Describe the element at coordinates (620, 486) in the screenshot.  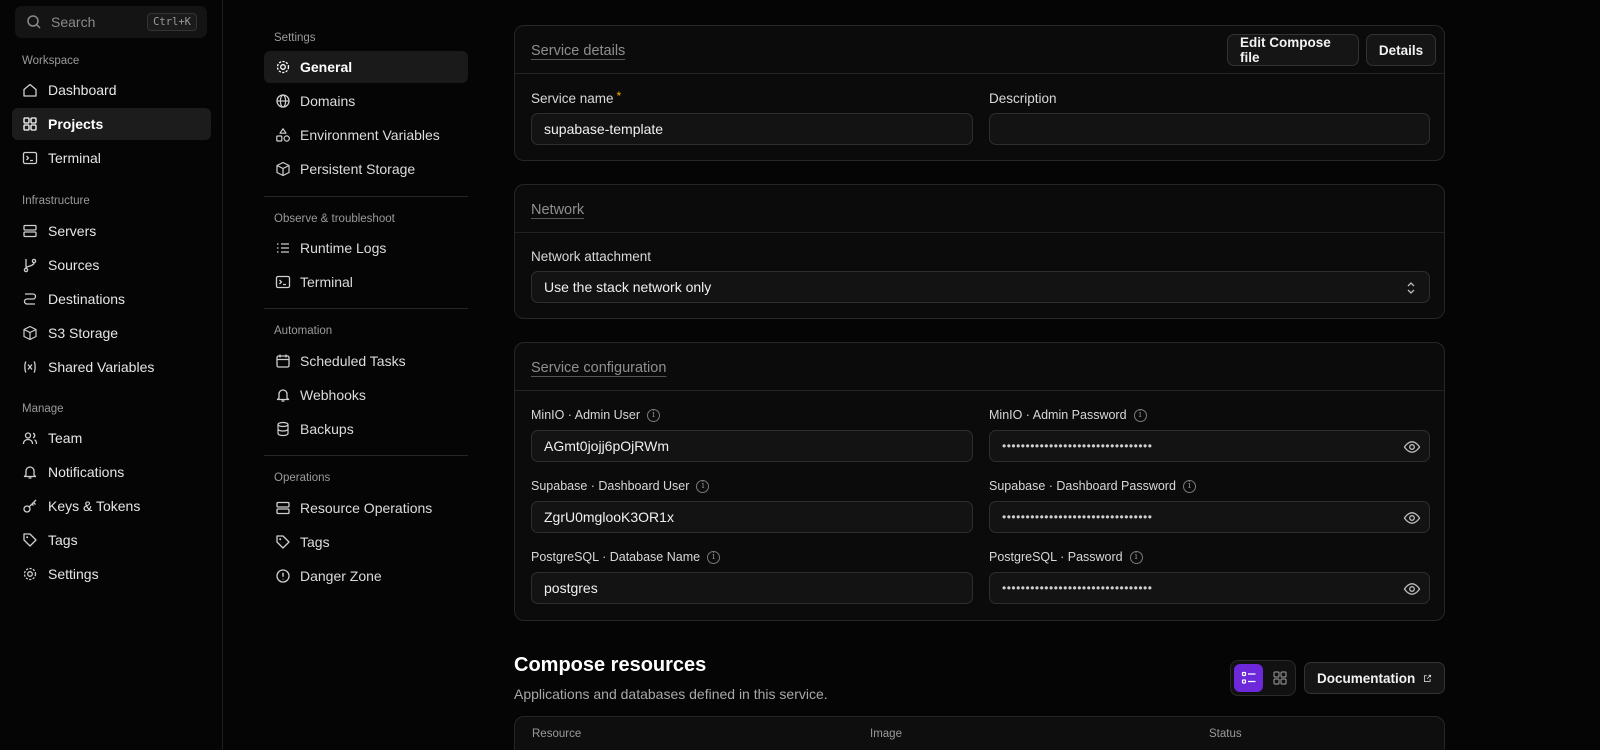
I see `config-field-label: Supabase · Dashboard User i` at that location.